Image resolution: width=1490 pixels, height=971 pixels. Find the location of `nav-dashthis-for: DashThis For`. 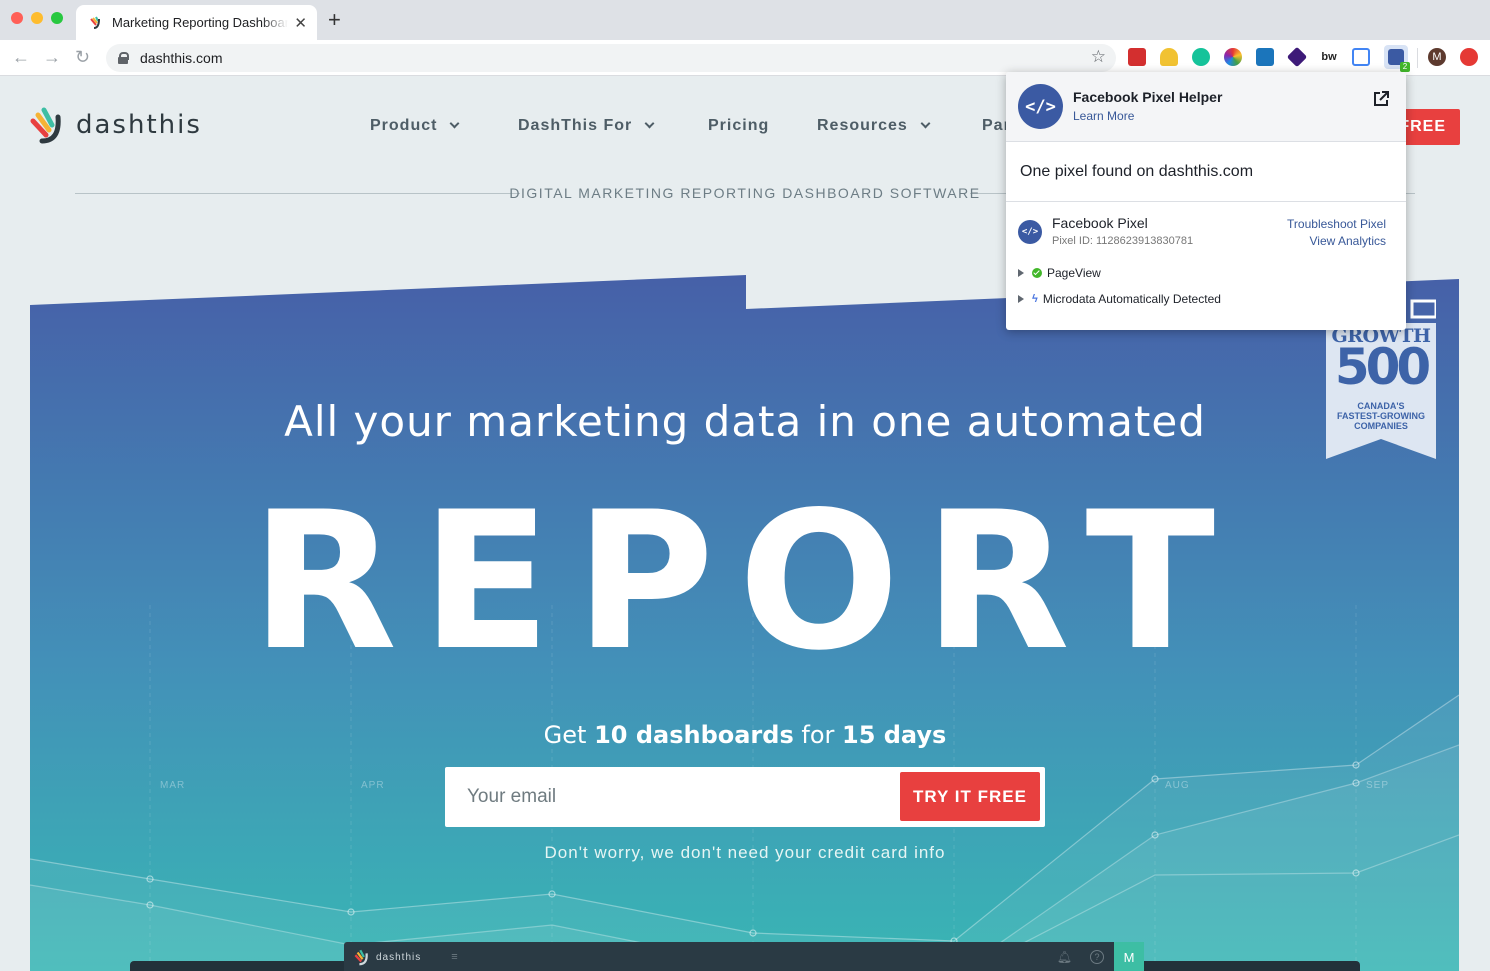

nav-dashthis-for: DashThis For is located at coordinates (586, 126).